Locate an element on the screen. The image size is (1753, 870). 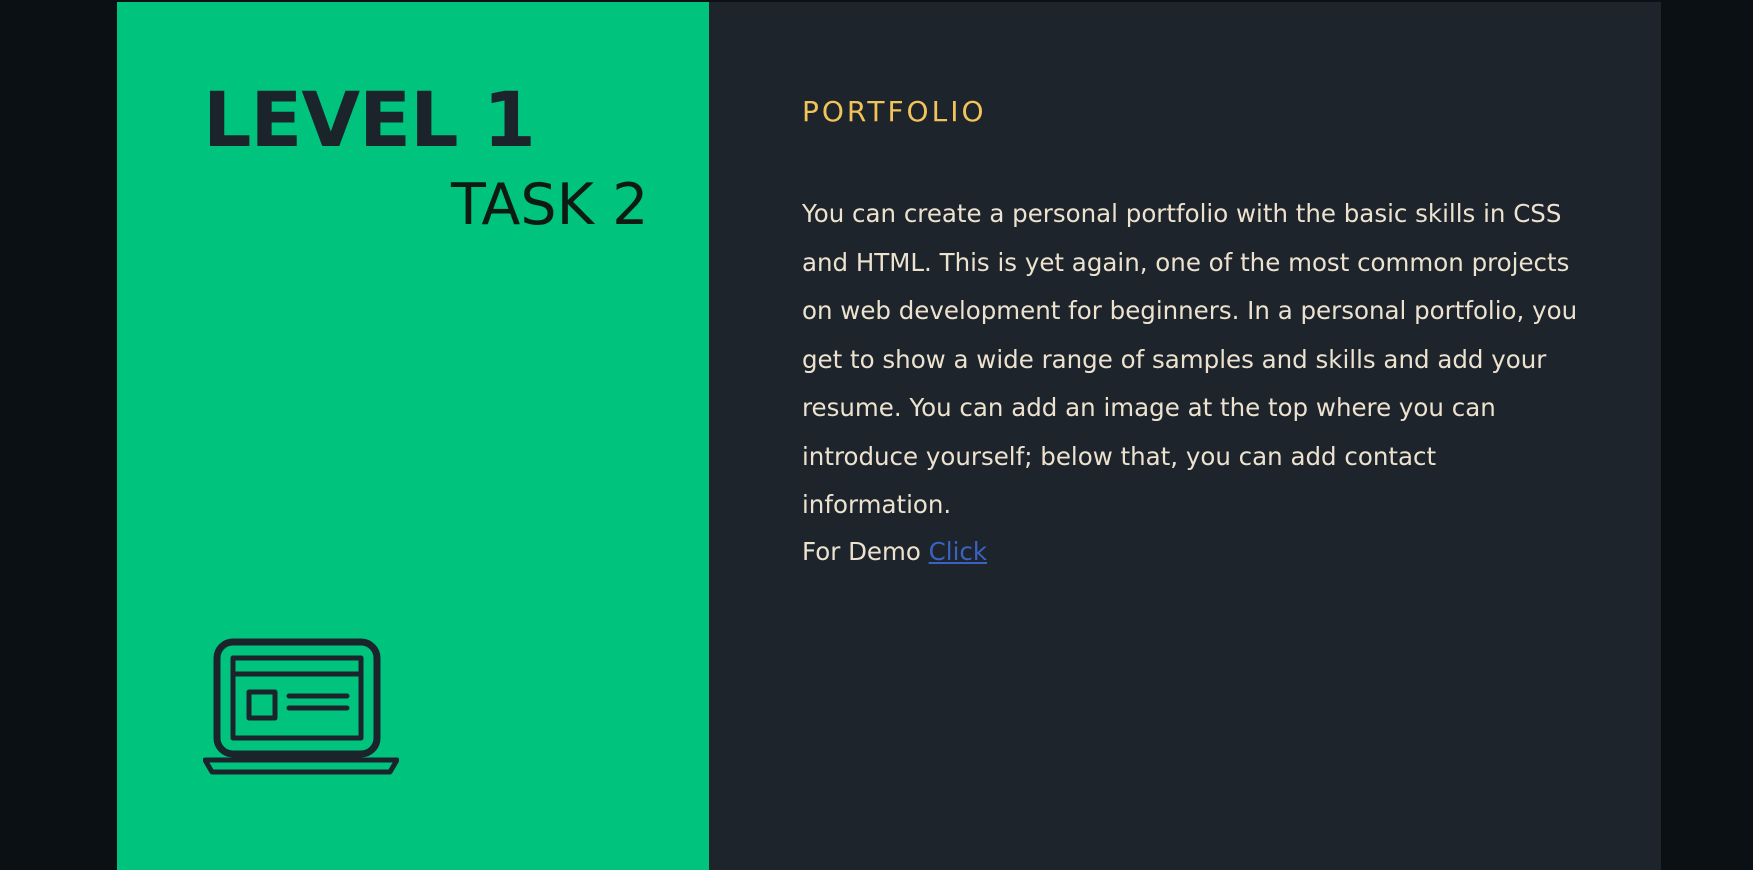
level-title: LEVEL 1 is located at coordinates (369, 119).